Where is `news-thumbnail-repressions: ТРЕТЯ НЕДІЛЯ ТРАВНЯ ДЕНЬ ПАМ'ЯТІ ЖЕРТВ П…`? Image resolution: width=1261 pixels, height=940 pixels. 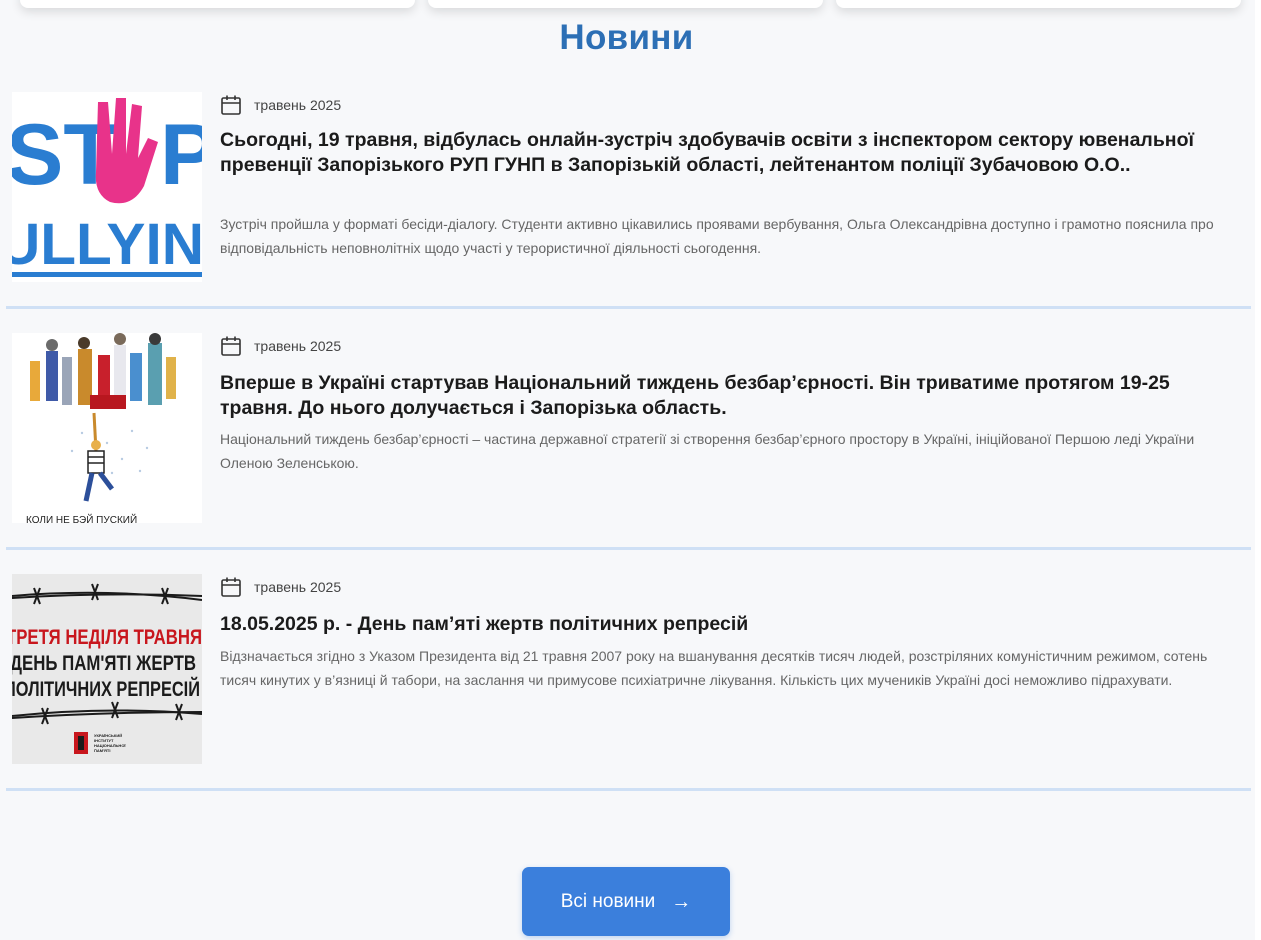 news-thumbnail-repressions: ТРЕТЯ НЕДІЛЯ ТРАВНЯ ДЕНЬ ПАМ'ЯТІ ЖЕРТВ П… is located at coordinates (107, 669).